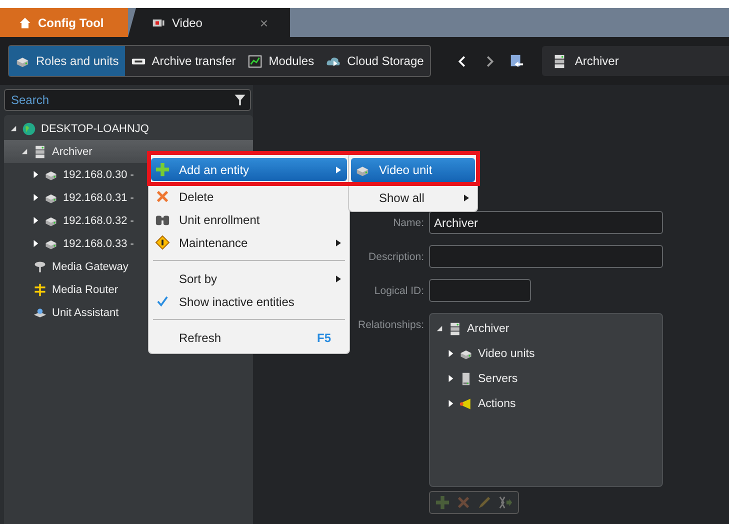 This screenshot has width=729, height=524. I want to click on unlink-icon, so click(505, 502).